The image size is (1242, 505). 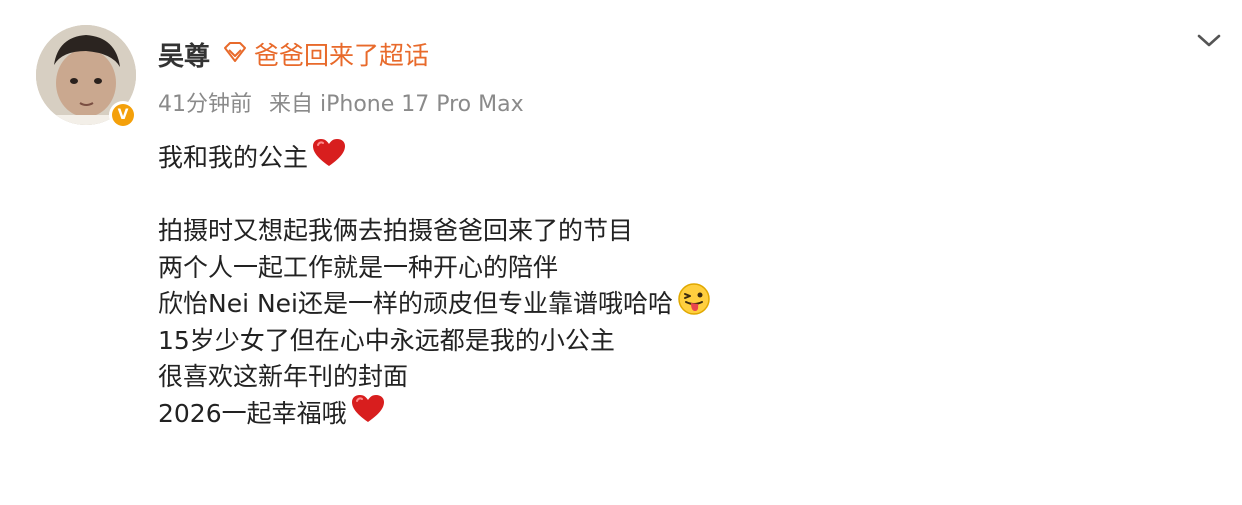 I want to click on post-header: 吴尊 爸爸回来了超话, so click(x=293, y=54).